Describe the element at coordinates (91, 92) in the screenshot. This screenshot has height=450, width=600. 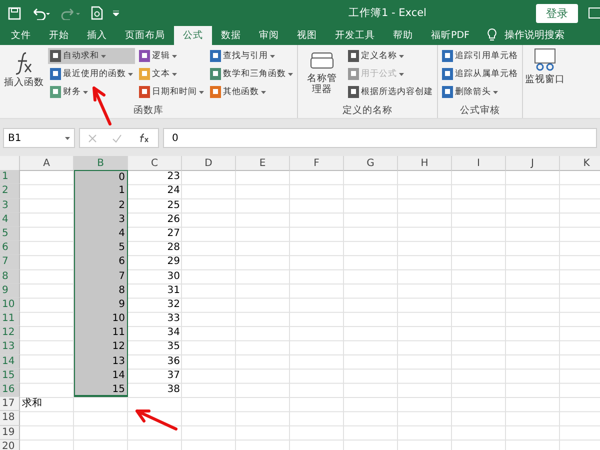
I see `ribbon-button: 财务` at that location.